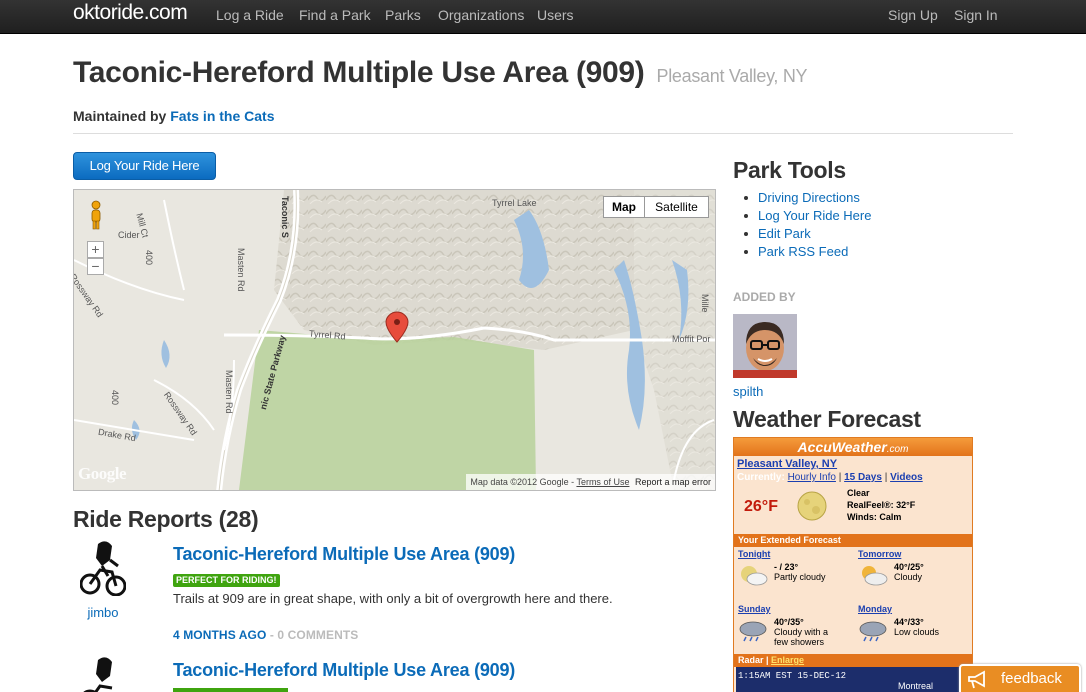 The image size is (1086, 692). What do you see at coordinates (765, 346) in the screenshot?
I see `added-by-avatar` at bounding box center [765, 346].